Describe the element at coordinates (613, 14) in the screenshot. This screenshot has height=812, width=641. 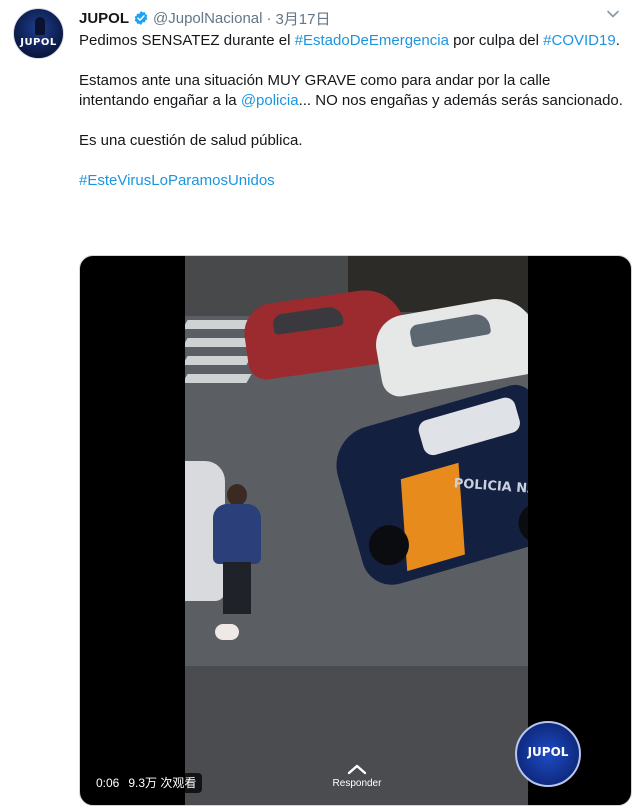
I see `chevron-down-icon` at that location.